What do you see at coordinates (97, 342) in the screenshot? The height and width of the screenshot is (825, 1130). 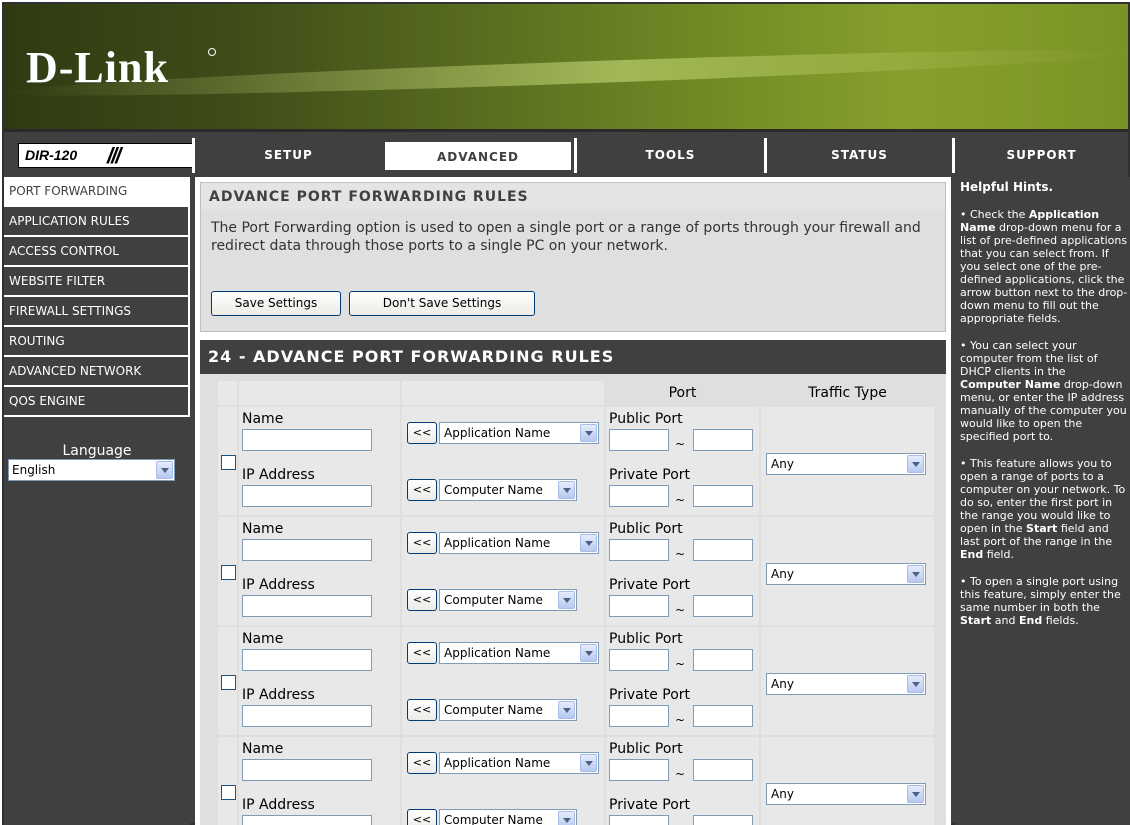 I see `sidebar-item-routing: ROUTING` at bounding box center [97, 342].